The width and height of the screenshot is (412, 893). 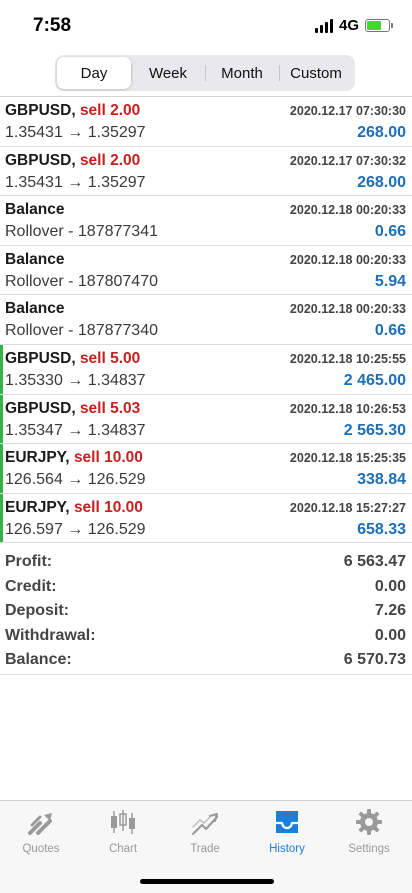 I want to click on segment-custom: Custom, so click(x=316, y=73).